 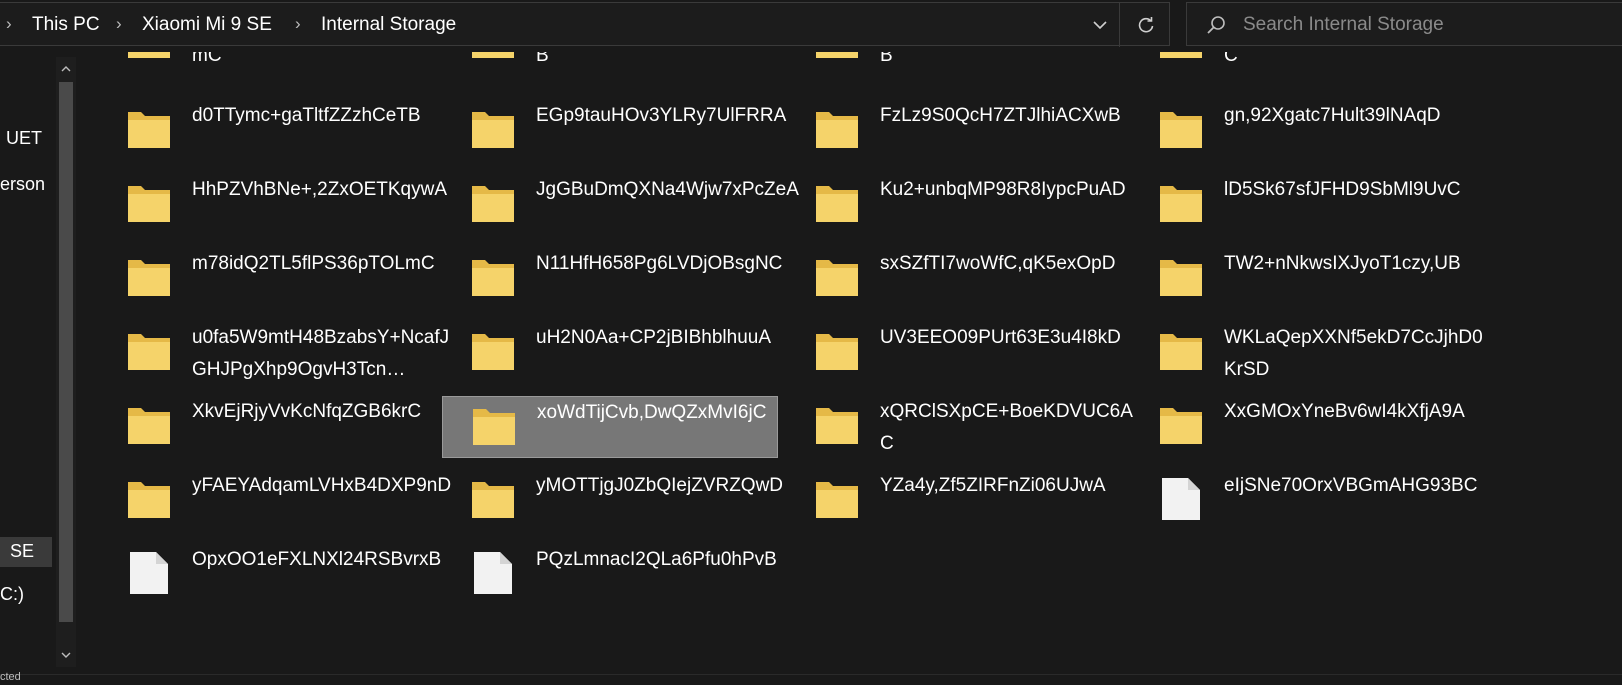 I want to click on item-name: N11HfH658Pg6LVDjOBsgNC, so click(x=659, y=263).